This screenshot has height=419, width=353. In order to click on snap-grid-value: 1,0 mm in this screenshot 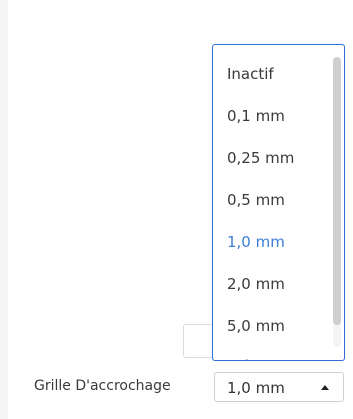, I will do `click(256, 388)`.